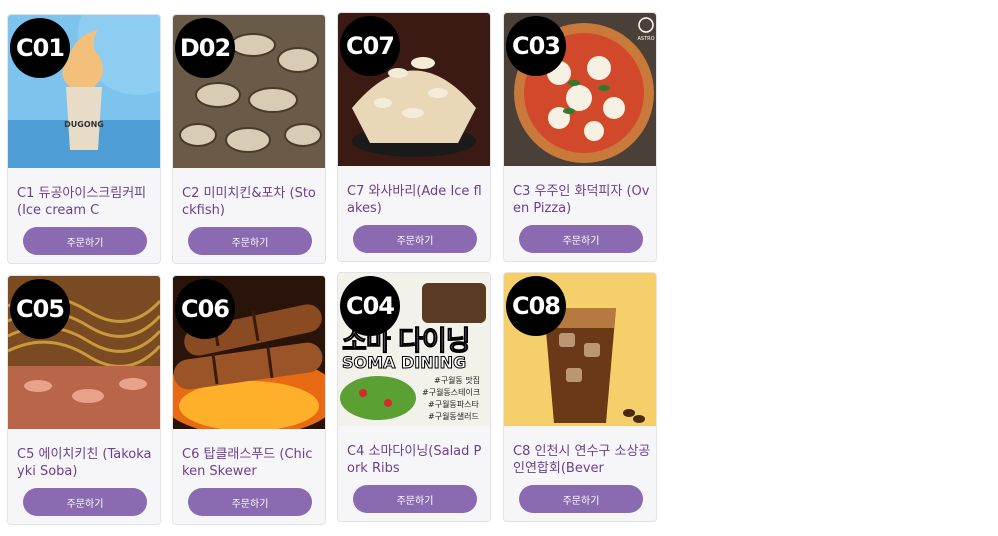 The height and width of the screenshot is (536, 998). What do you see at coordinates (40, 309) in the screenshot?
I see `product-code-badge: C05` at bounding box center [40, 309].